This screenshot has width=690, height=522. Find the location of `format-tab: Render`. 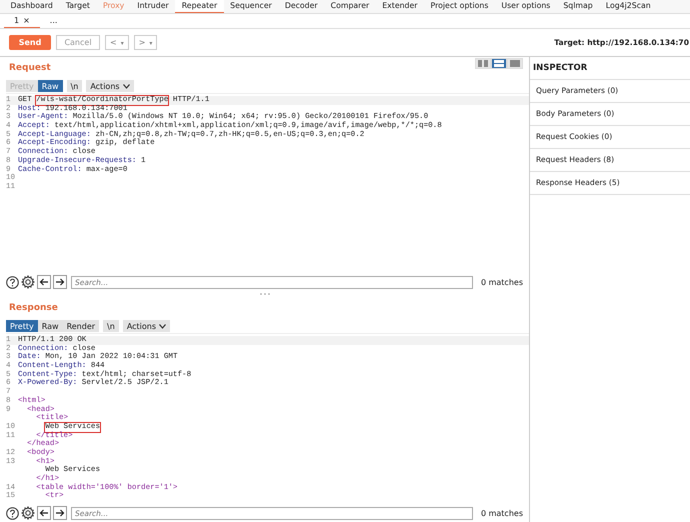

format-tab: Render is located at coordinates (81, 326).